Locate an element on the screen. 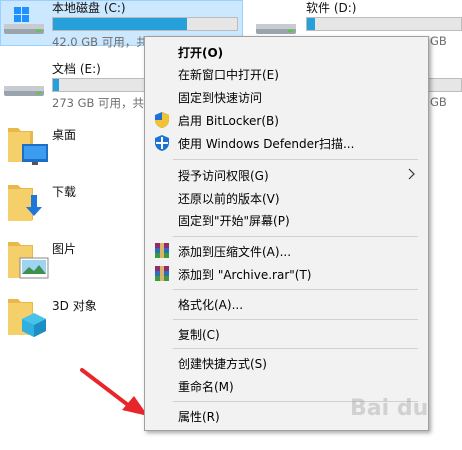 This screenshot has width=462, height=450. menu-item-rename-label: 重命名(M) is located at coordinates (206, 387).